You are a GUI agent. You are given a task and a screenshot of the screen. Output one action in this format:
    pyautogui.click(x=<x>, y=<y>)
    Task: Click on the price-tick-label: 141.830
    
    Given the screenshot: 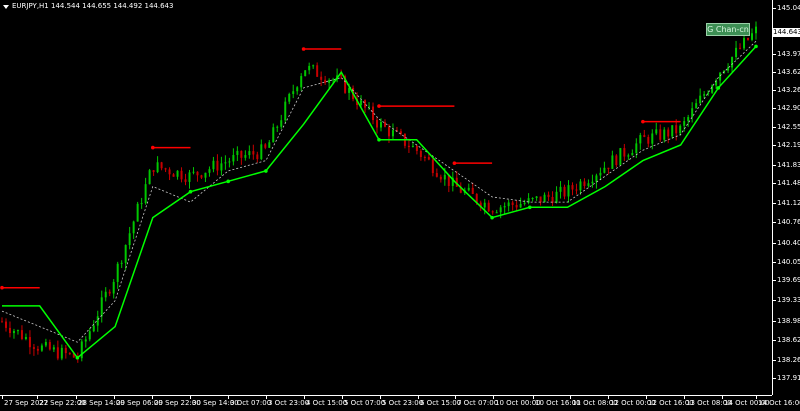 What is the action you would take?
    pyautogui.click(x=788, y=165)
    